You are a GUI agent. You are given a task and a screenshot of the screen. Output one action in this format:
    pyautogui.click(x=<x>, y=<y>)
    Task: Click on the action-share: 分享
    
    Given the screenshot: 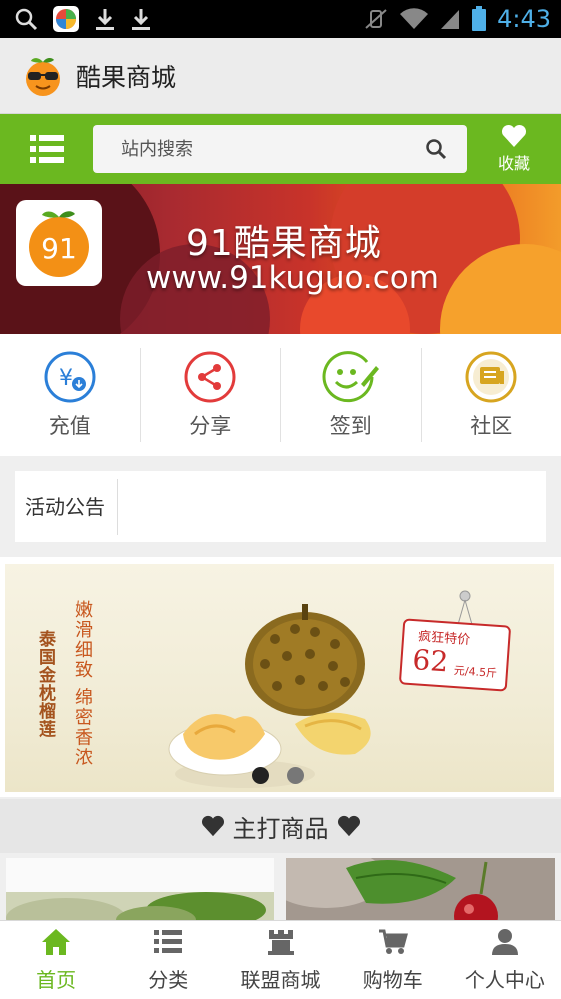 What is the action you would take?
    pyautogui.click(x=211, y=395)
    